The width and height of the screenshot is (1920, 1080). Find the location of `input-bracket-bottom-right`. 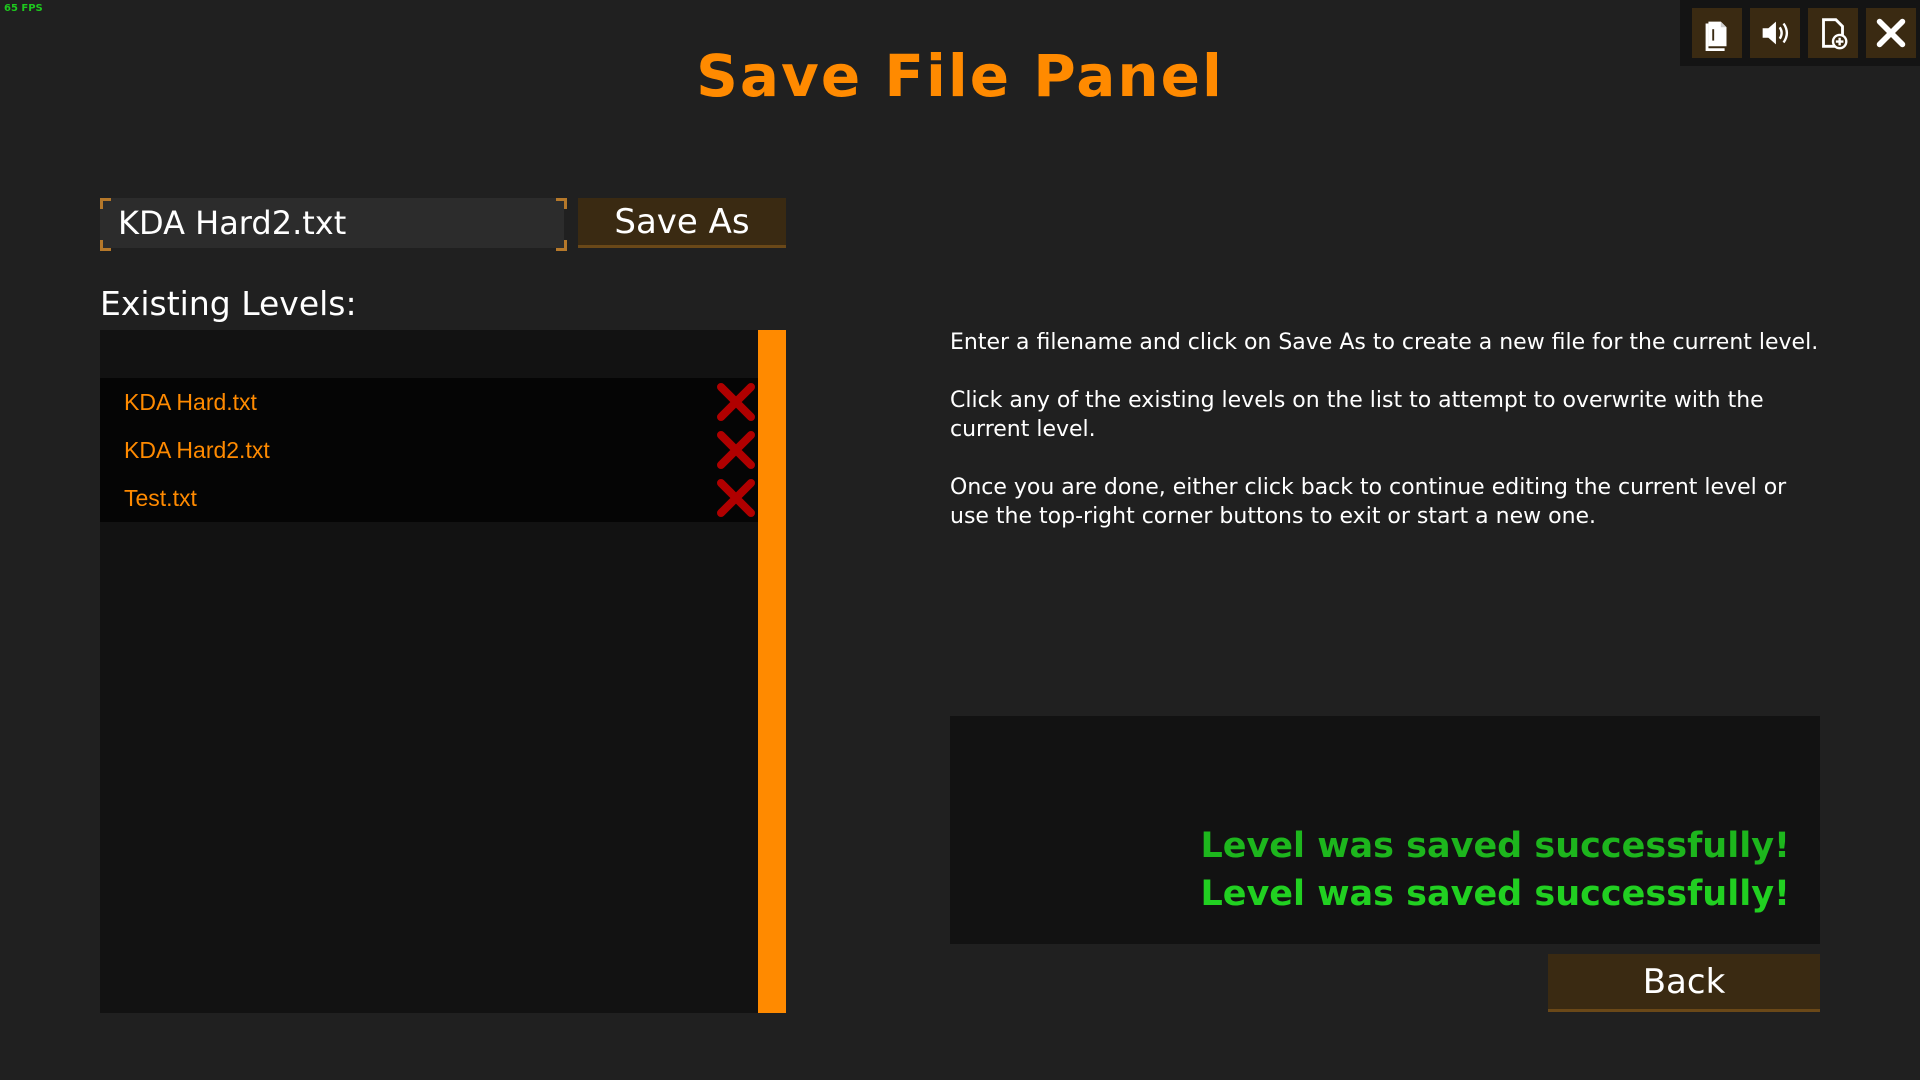

input-bracket-bottom-right is located at coordinates (561, 245).